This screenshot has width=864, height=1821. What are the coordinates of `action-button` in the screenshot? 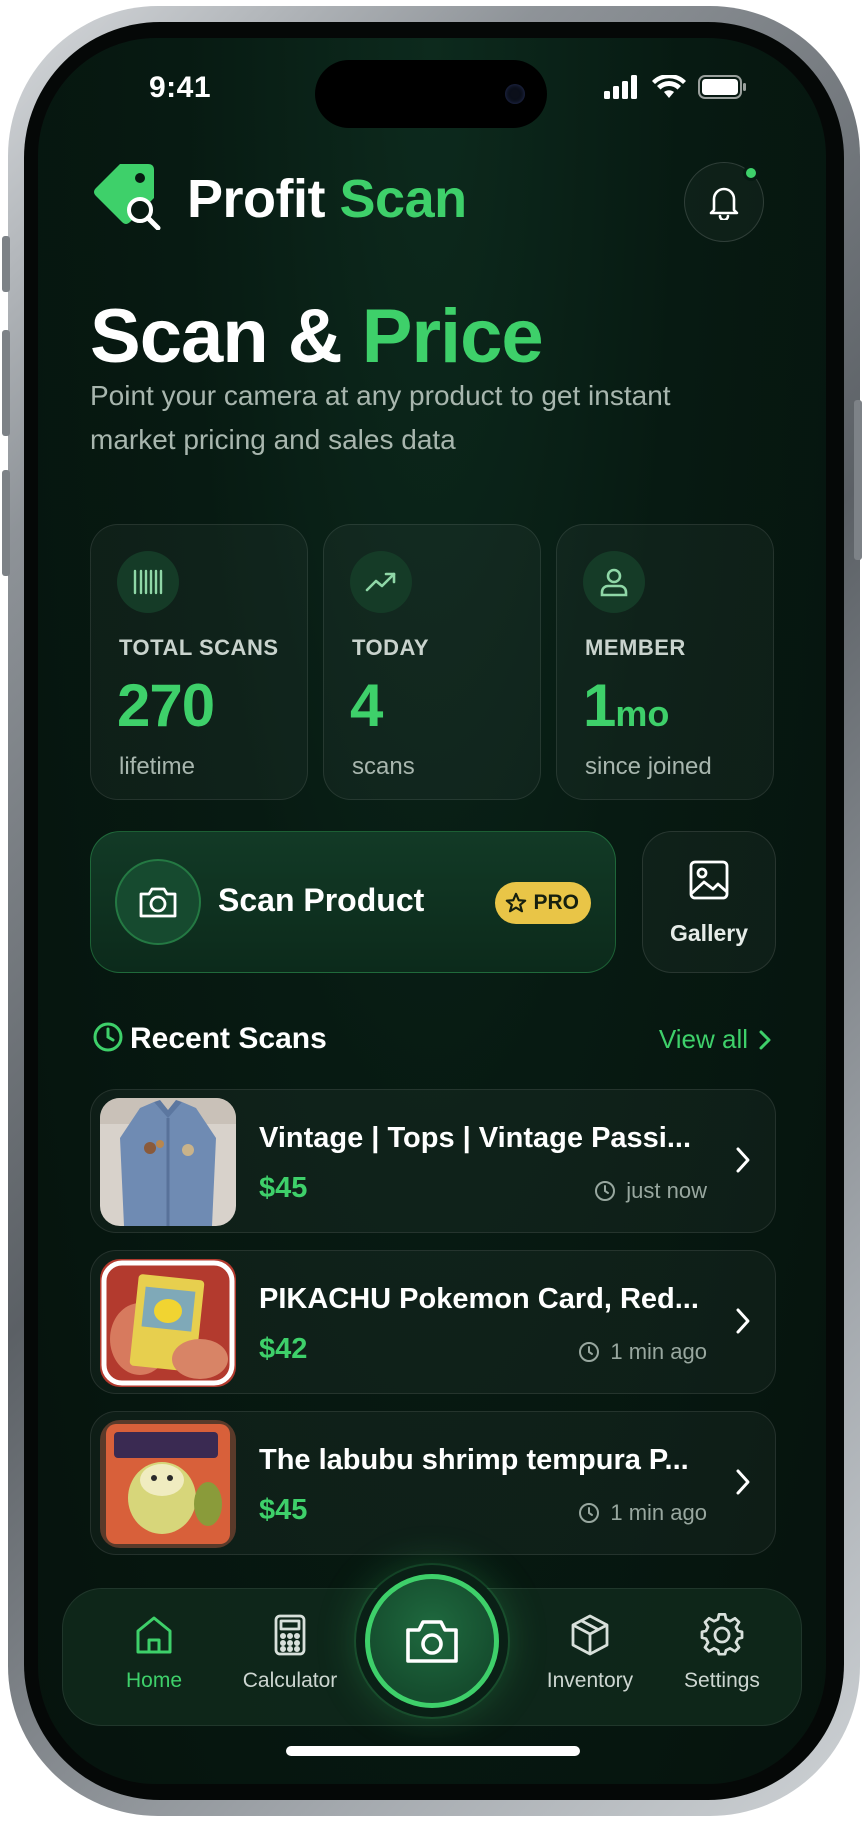 It's located at (6, 264).